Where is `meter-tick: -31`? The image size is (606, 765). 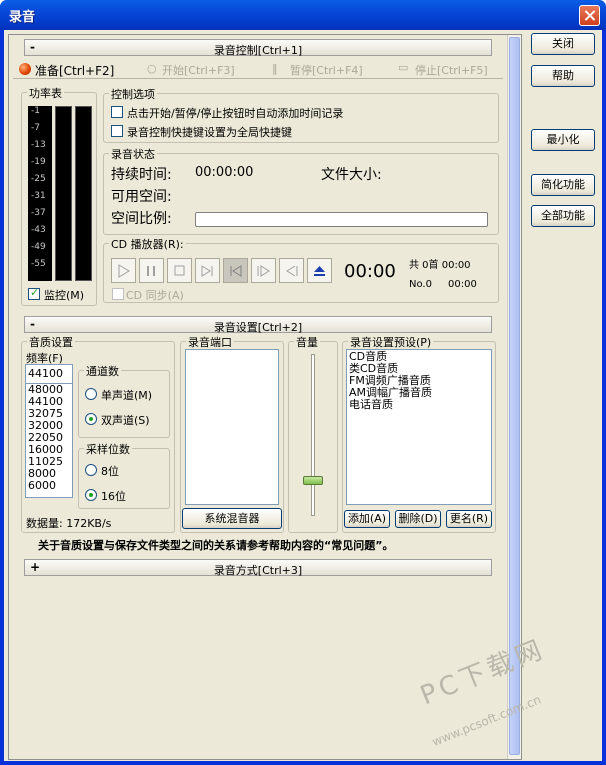
meter-tick: -31 is located at coordinates (38, 196).